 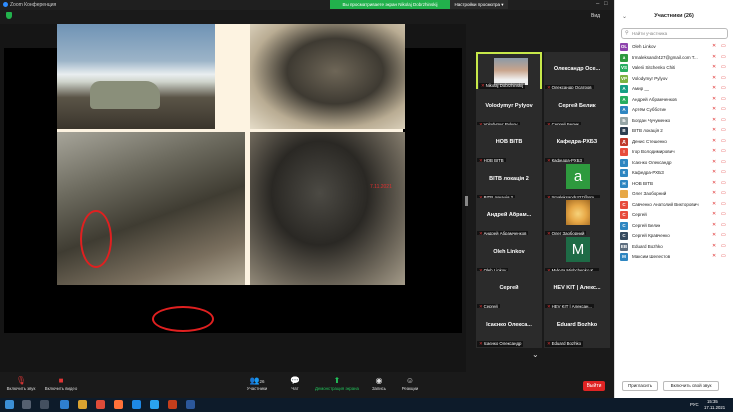 What do you see at coordinates (26, 404) in the screenshot?
I see `search-icon` at bounding box center [26, 404].